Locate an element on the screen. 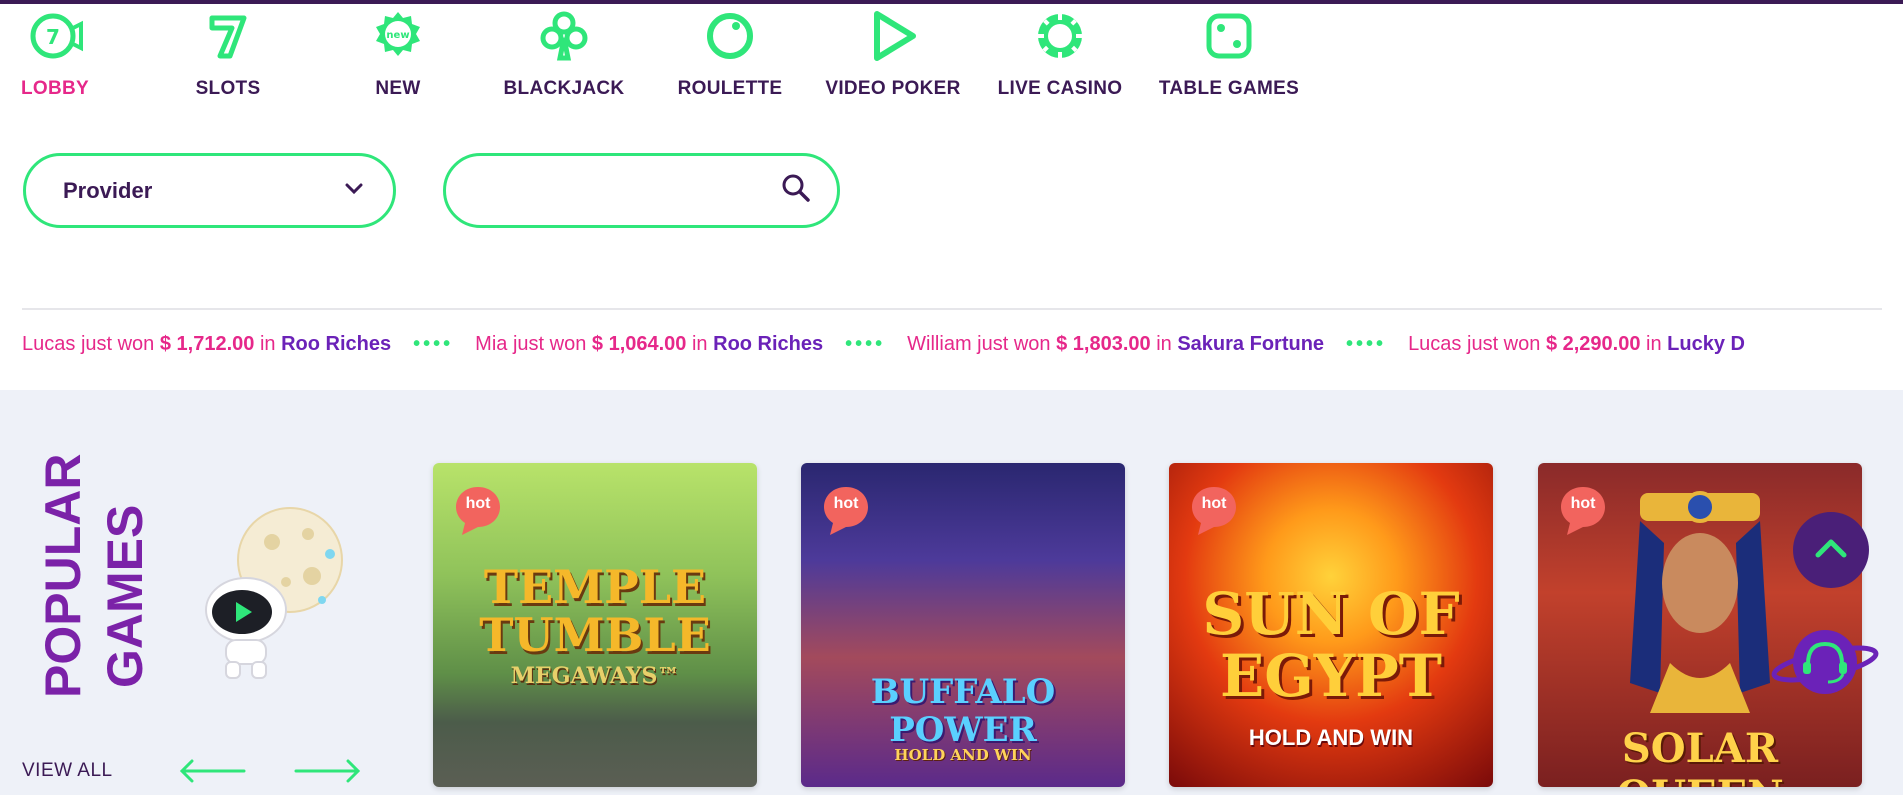 The height and width of the screenshot is (795, 1903). divider is located at coordinates (952, 309).